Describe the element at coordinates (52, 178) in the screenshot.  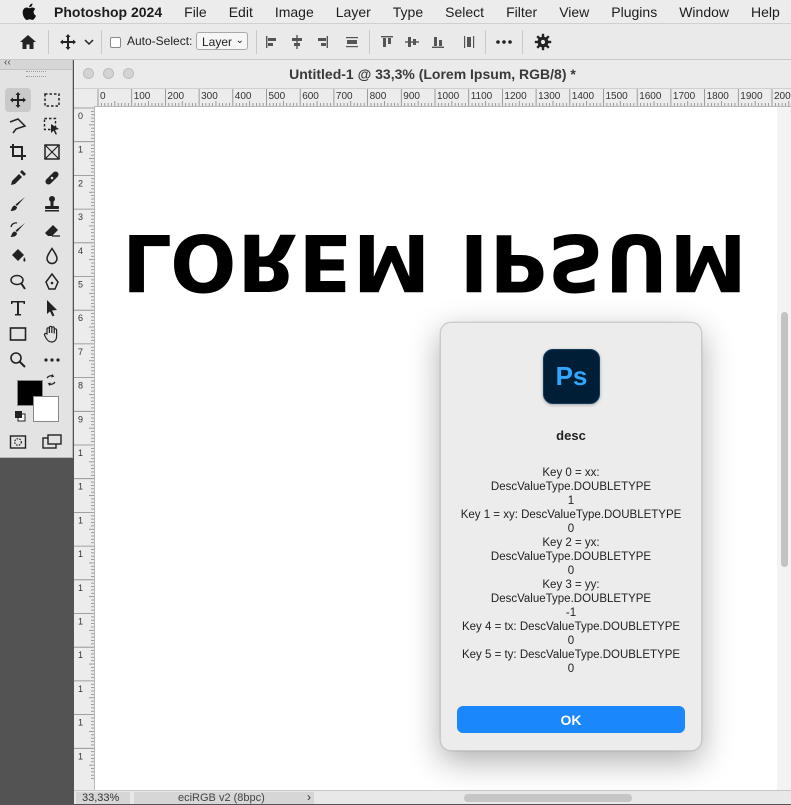
I see `spot-healing-brush-tool-icon` at that location.